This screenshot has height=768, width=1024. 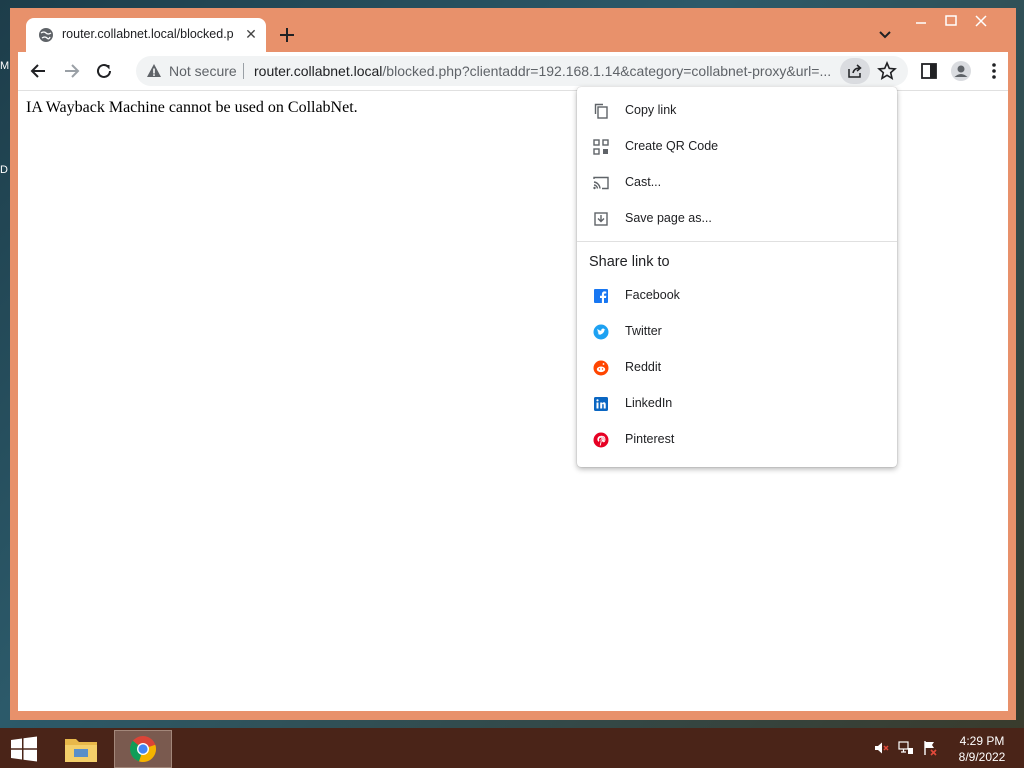 I want to click on menu-item-create-qr-code: Create QR Code, so click(x=737, y=147).